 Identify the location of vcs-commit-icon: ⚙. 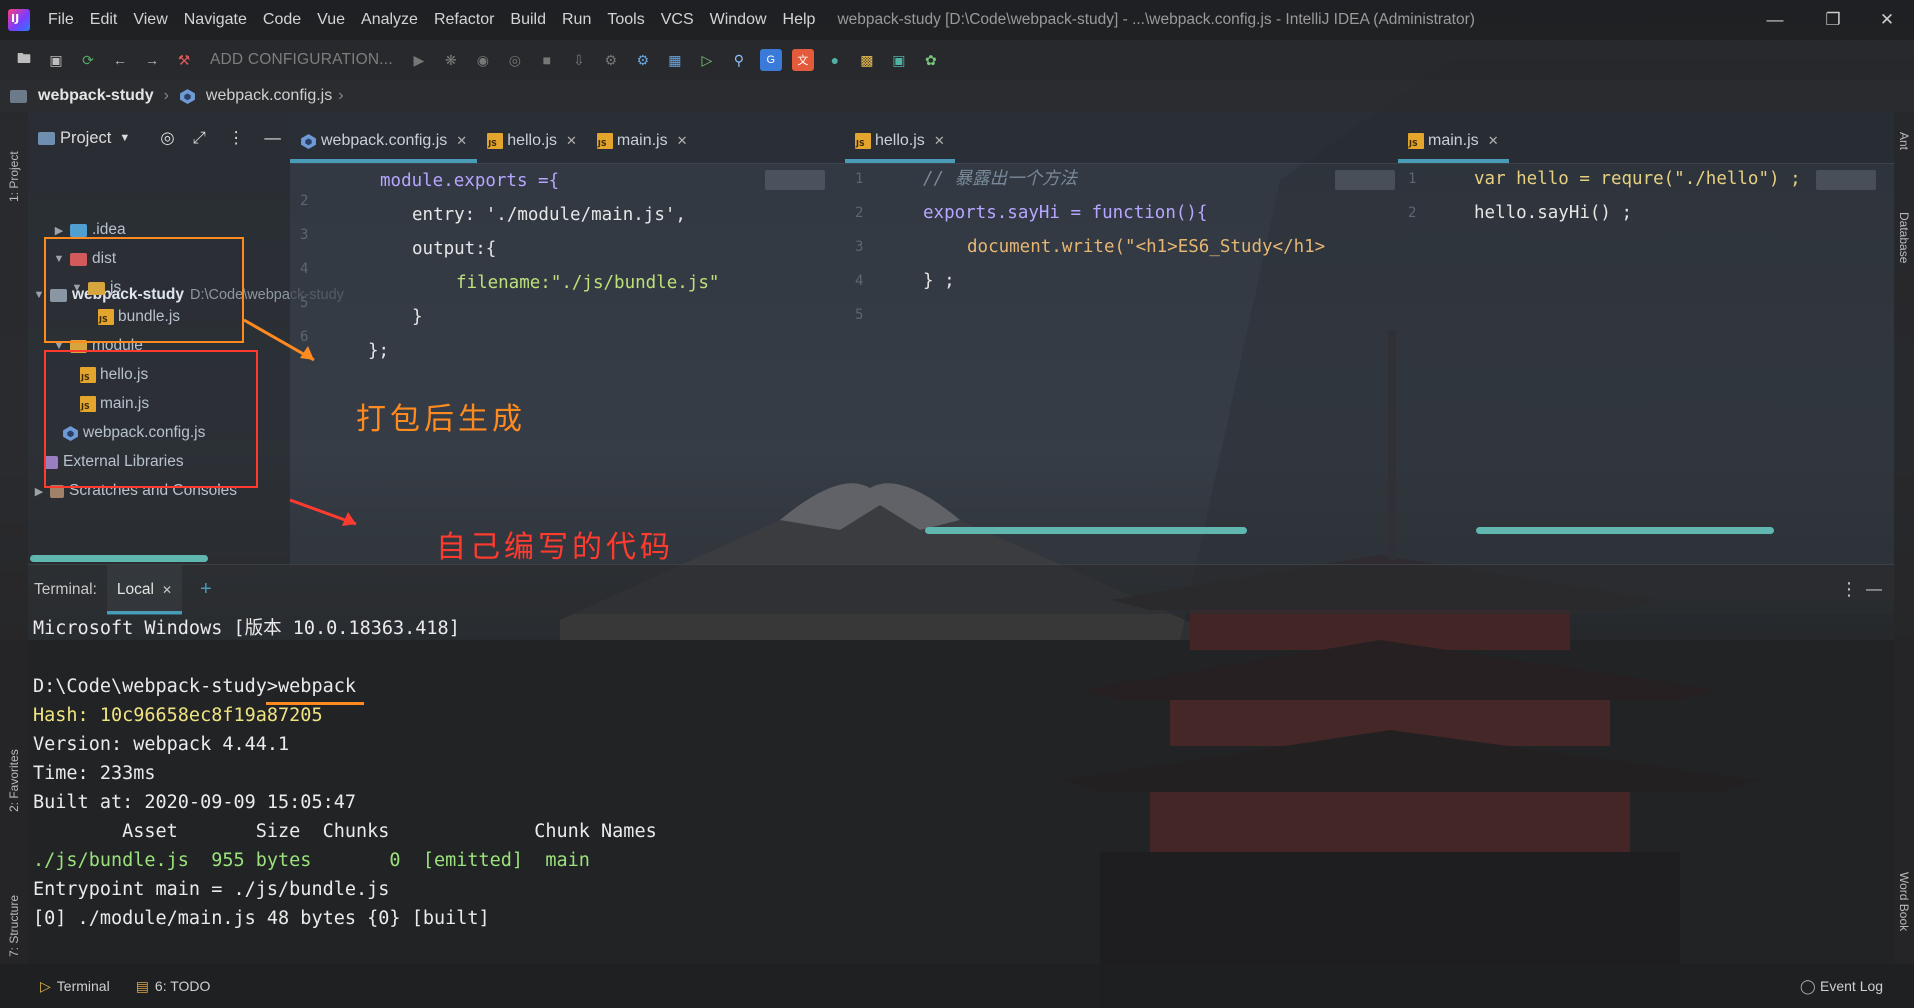
(611, 60).